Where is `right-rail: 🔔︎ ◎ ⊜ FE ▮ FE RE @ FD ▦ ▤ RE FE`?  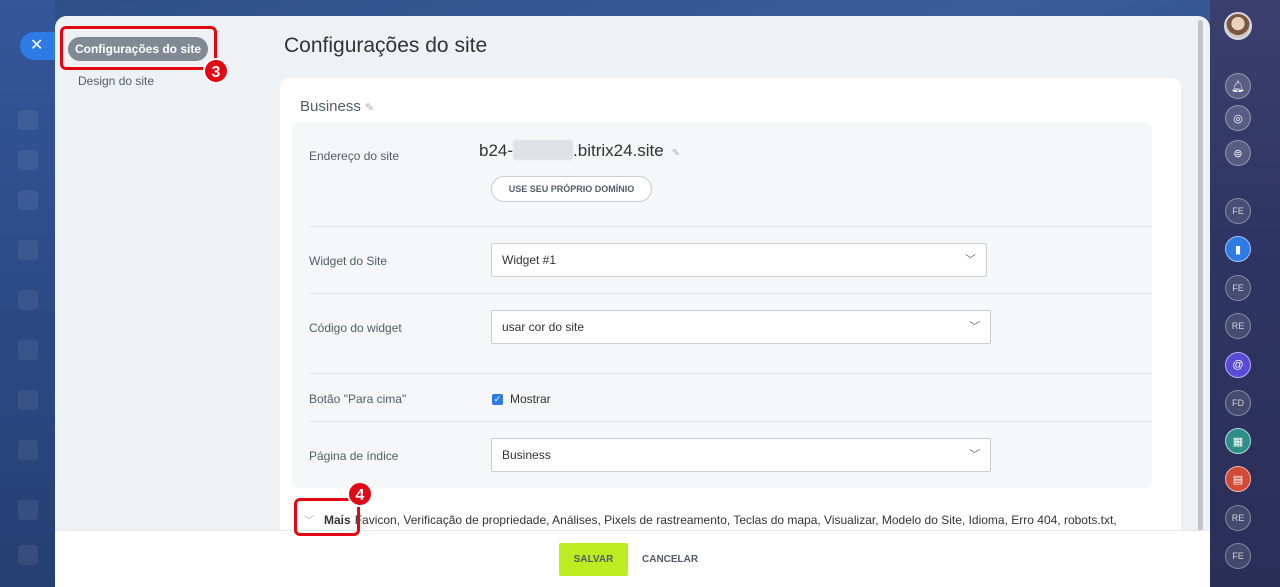 right-rail: 🔔︎ ◎ ⊜ FE ▮ FE RE @ FD ▦ ▤ RE FE is located at coordinates (1245, 293).